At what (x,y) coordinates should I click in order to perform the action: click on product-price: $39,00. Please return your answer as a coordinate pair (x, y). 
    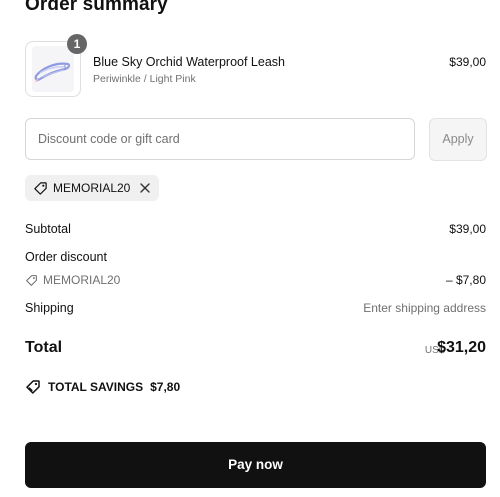
    Looking at the image, I should click on (467, 62).